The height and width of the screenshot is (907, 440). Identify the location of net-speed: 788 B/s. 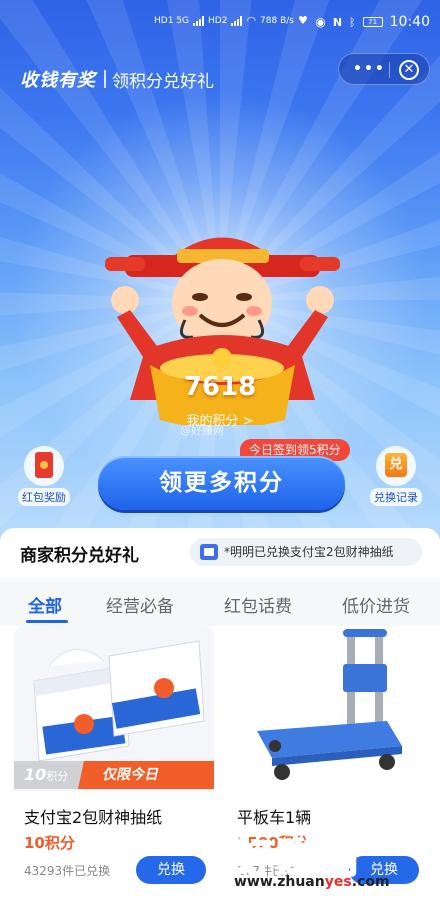
(277, 20).